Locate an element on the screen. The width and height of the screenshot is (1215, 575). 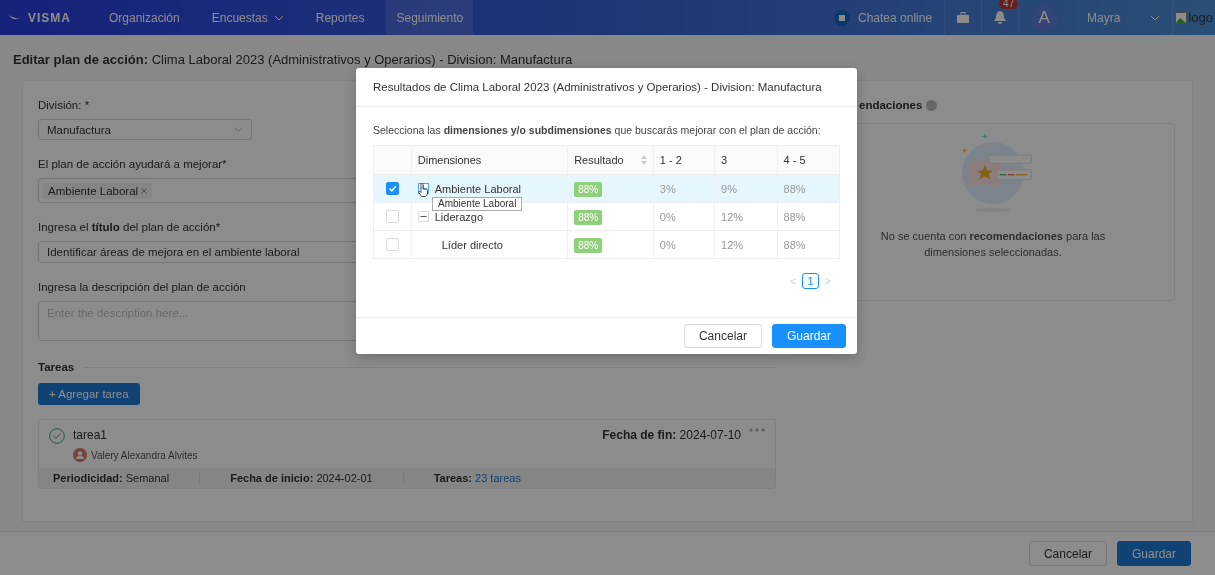
column-header: 3 is located at coordinates (746, 160).